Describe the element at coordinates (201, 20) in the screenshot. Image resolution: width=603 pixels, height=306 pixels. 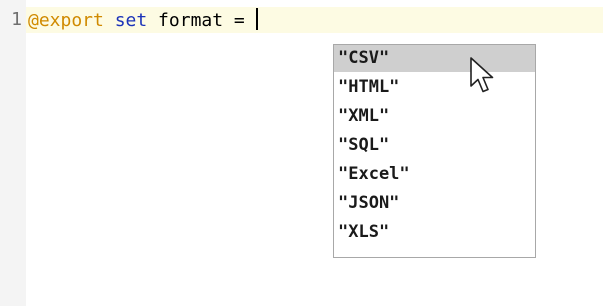
I see `code-text-token: format =` at that location.